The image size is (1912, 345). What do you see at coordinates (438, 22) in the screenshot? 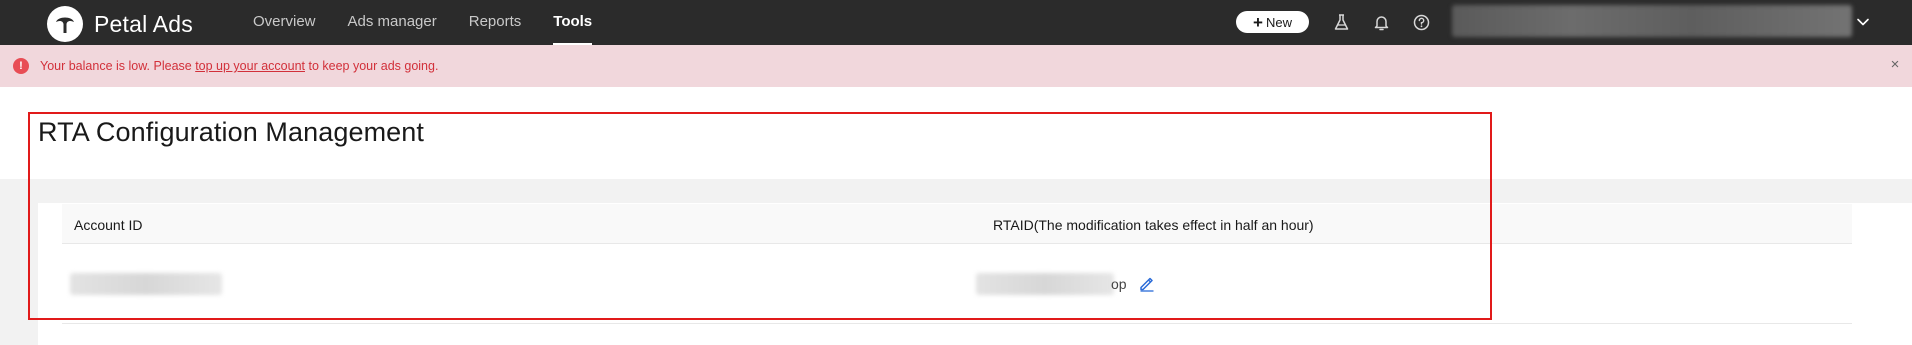
I see `main-nav: Overview Ads manager Reports Tools` at bounding box center [438, 22].